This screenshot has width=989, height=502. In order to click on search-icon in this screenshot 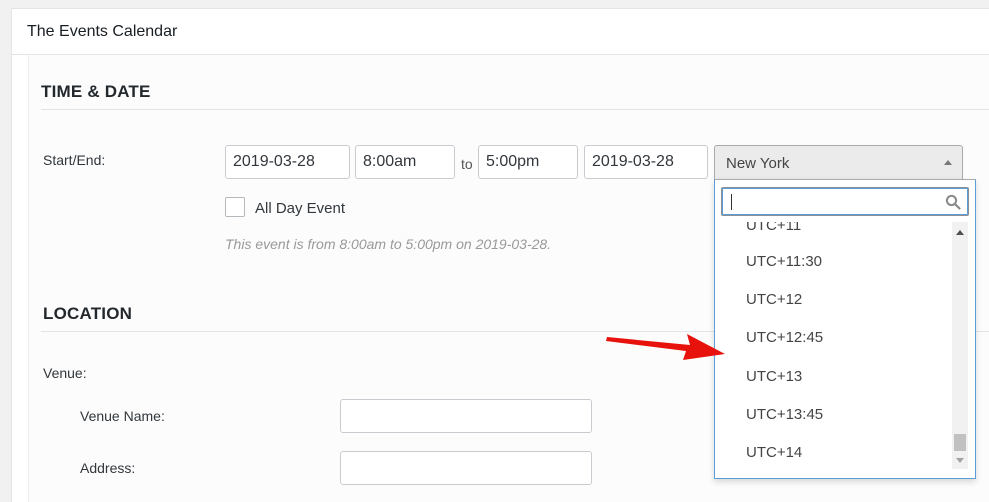, I will do `click(953, 202)`.